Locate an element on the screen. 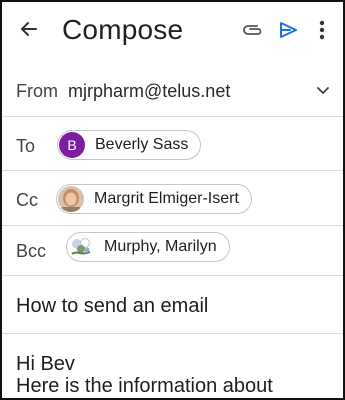 This screenshot has width=345, height=400. chevron-down-icon is located at coordinates (323, 90).